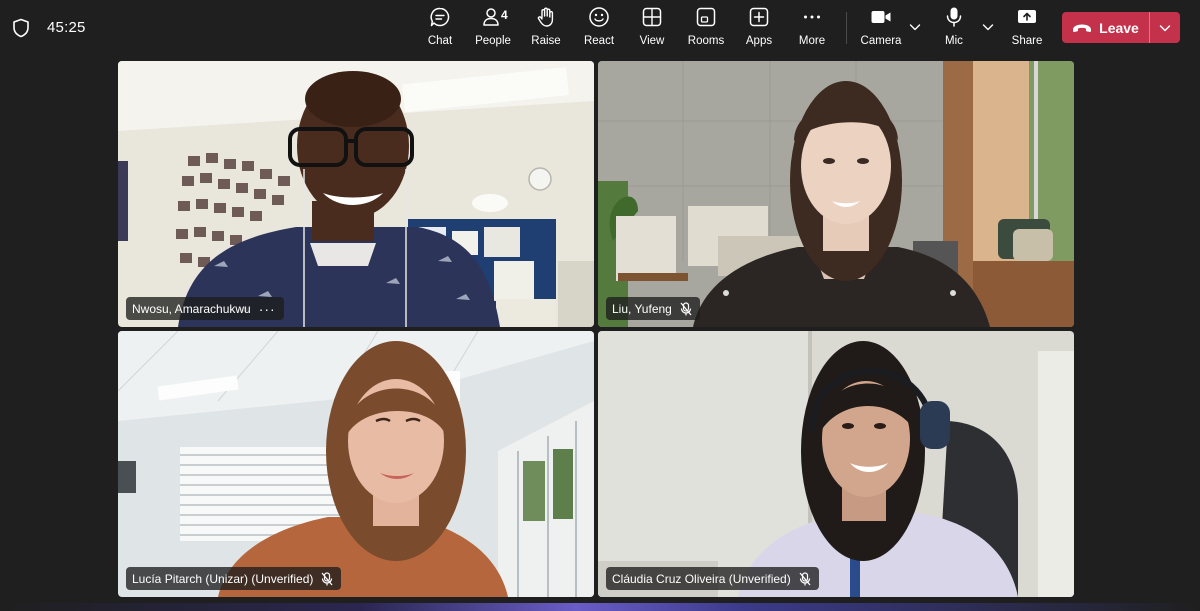  What do you see at coordinates (440, 17) in the screenshot?
I see `chat-bubble-icon` at bounding box center [440, 17].